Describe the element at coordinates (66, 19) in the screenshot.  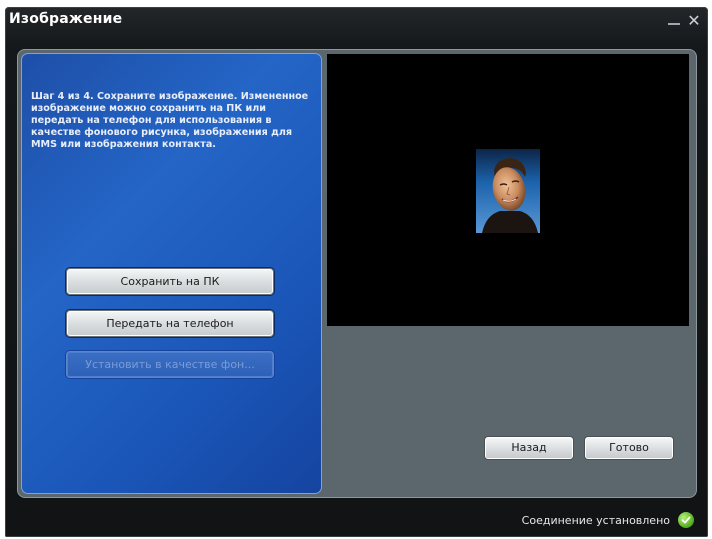
I see `window-title: Изображение` at that location.